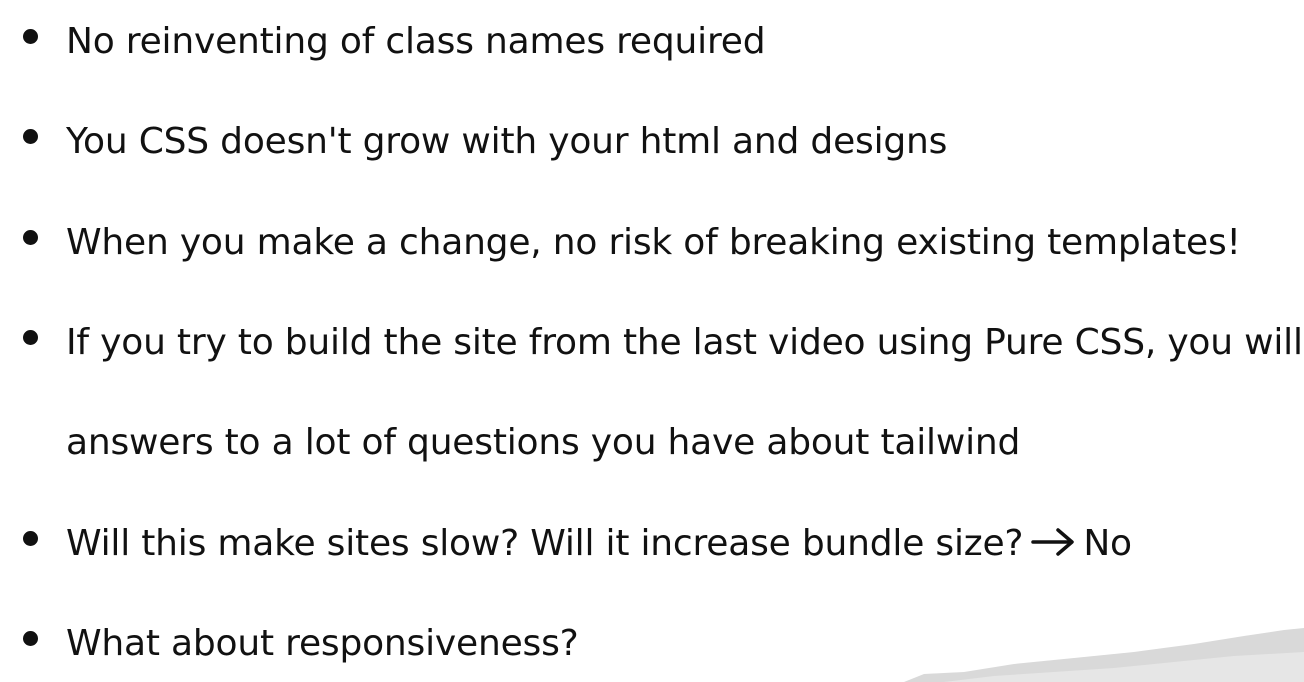  I want to click on bullet-line: No reinventing of class names required, so click(416, 41).